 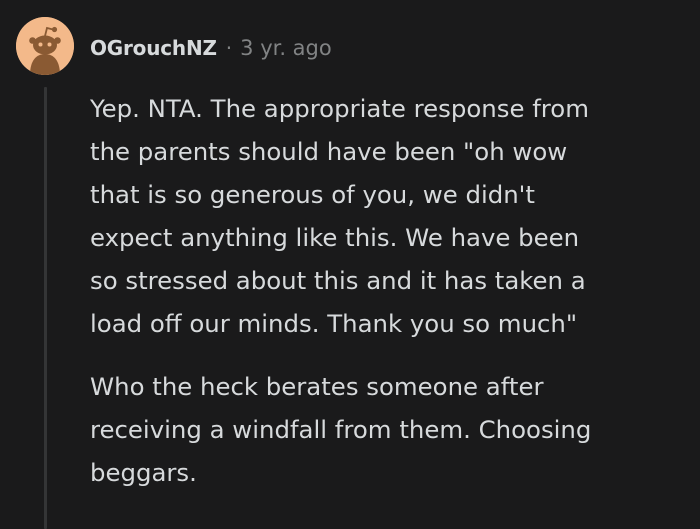 I want to click on comment-meta: OGrouchNZ · 3 yr. ago, so click(x=211, y=48).